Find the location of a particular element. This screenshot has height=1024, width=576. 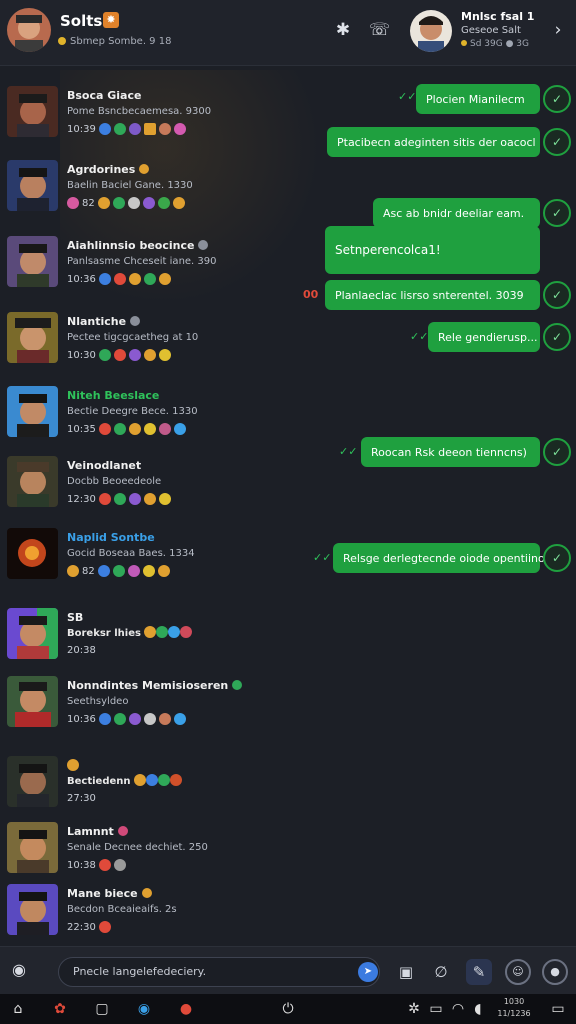

contact-meta: 10:30 is located at coordinates (119, 355).